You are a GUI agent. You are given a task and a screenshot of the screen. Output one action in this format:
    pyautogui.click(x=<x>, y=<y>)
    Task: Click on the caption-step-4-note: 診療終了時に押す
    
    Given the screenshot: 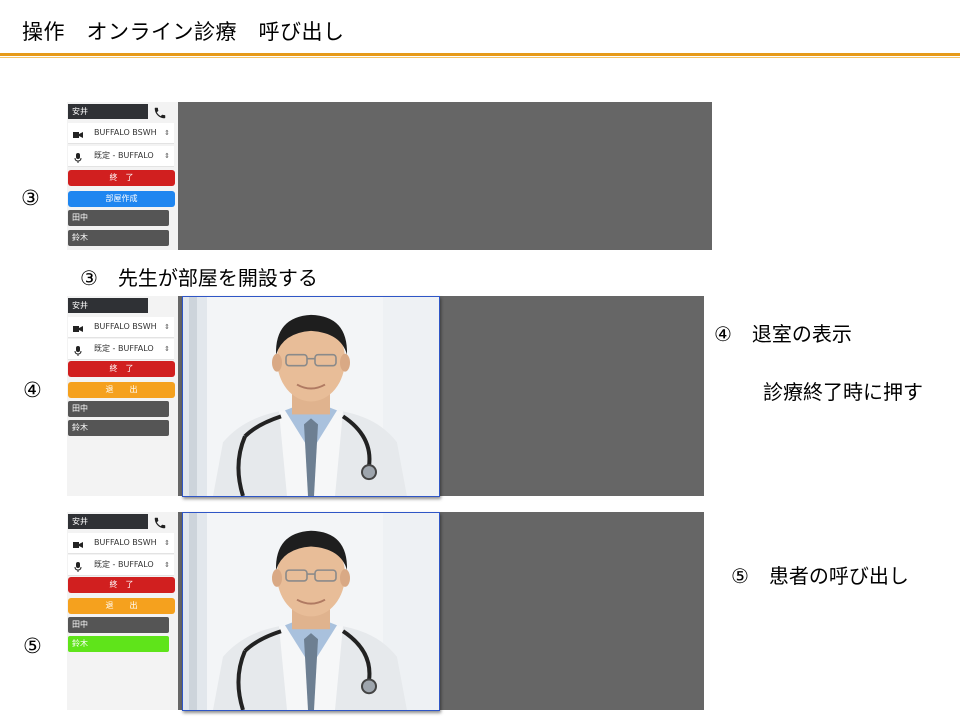 What is the action you would take?
    pyautogui.click(x=843, y=392)
    